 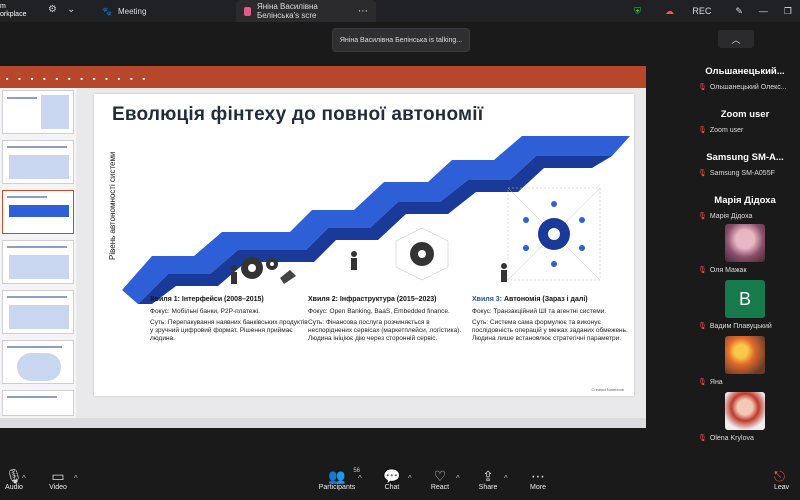 I want to click on source-label: Created Notebook, so click(x=607, y=389).